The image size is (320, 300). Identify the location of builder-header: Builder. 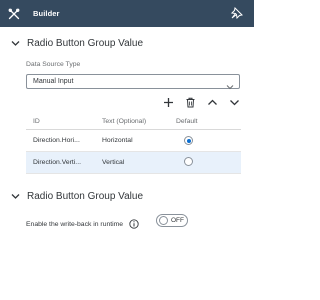
(127, 13).